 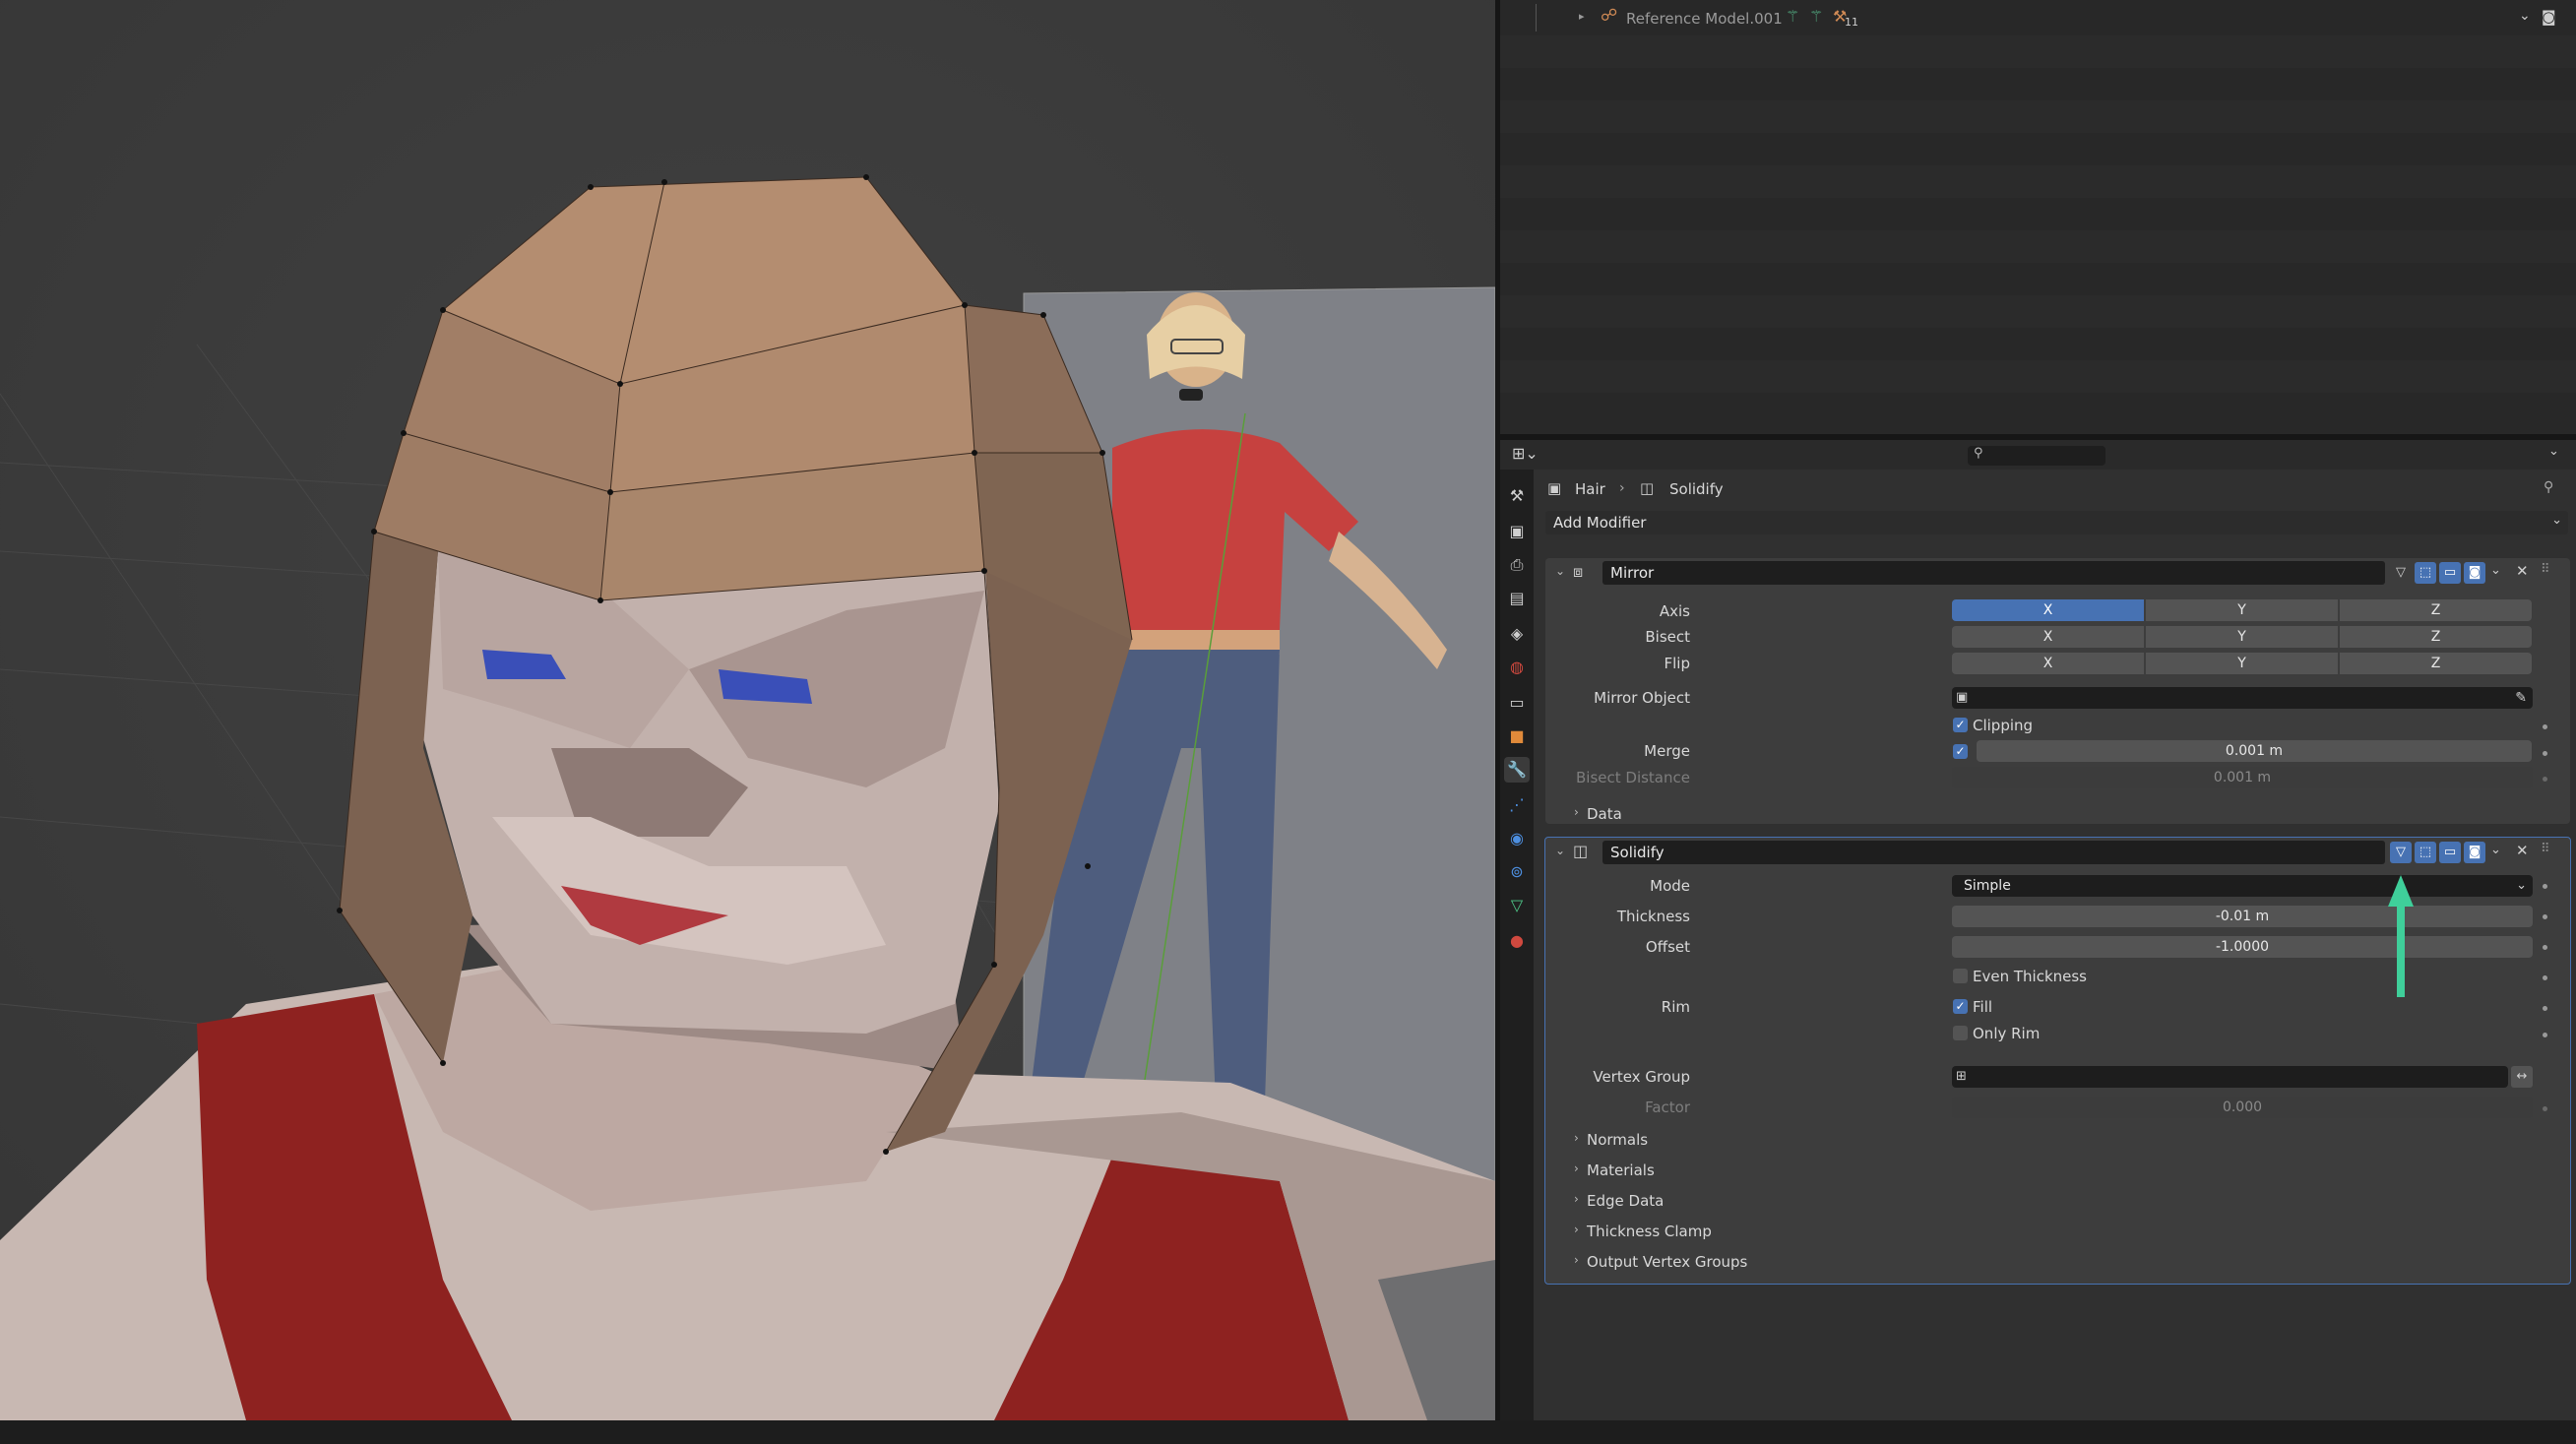 I want to click on clipping-checkbox: ✓, so click(x=1960, y=725).